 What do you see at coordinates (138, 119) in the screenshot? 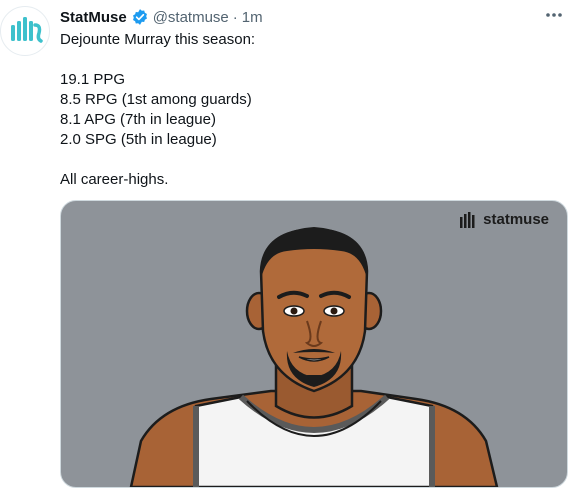
I see `tweet-line: 8.1 APG (7th in league)` at bounding box center [138, 119].